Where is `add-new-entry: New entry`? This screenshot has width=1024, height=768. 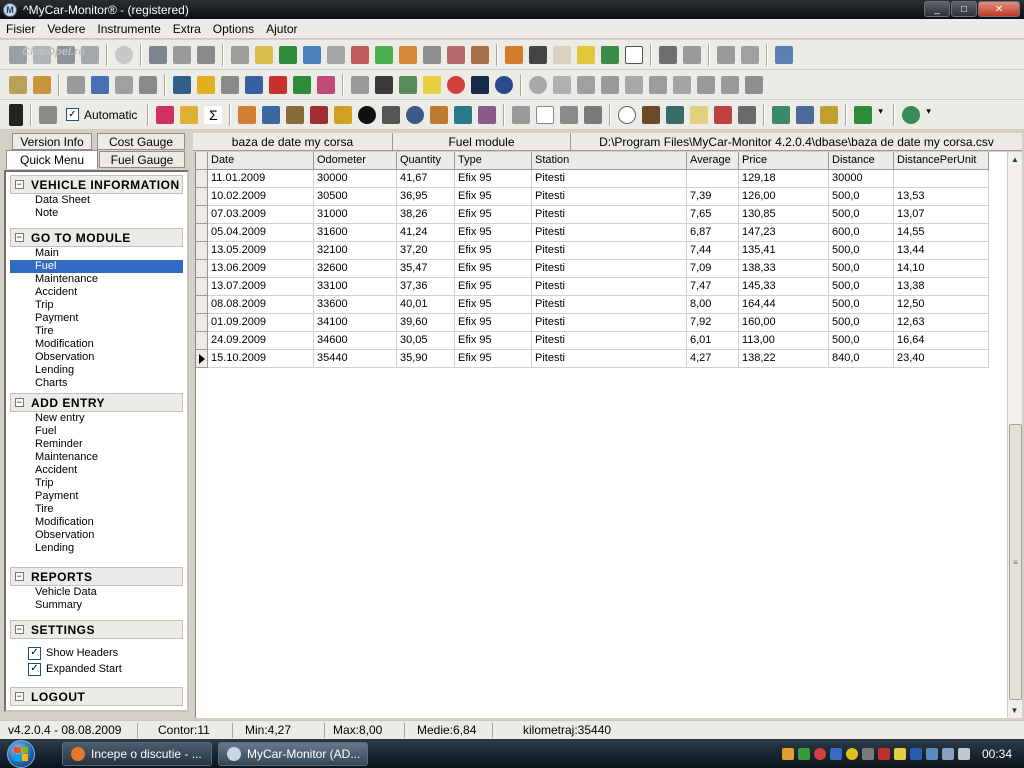 add-new-entry: New entry is located at coordinates (96, 418).